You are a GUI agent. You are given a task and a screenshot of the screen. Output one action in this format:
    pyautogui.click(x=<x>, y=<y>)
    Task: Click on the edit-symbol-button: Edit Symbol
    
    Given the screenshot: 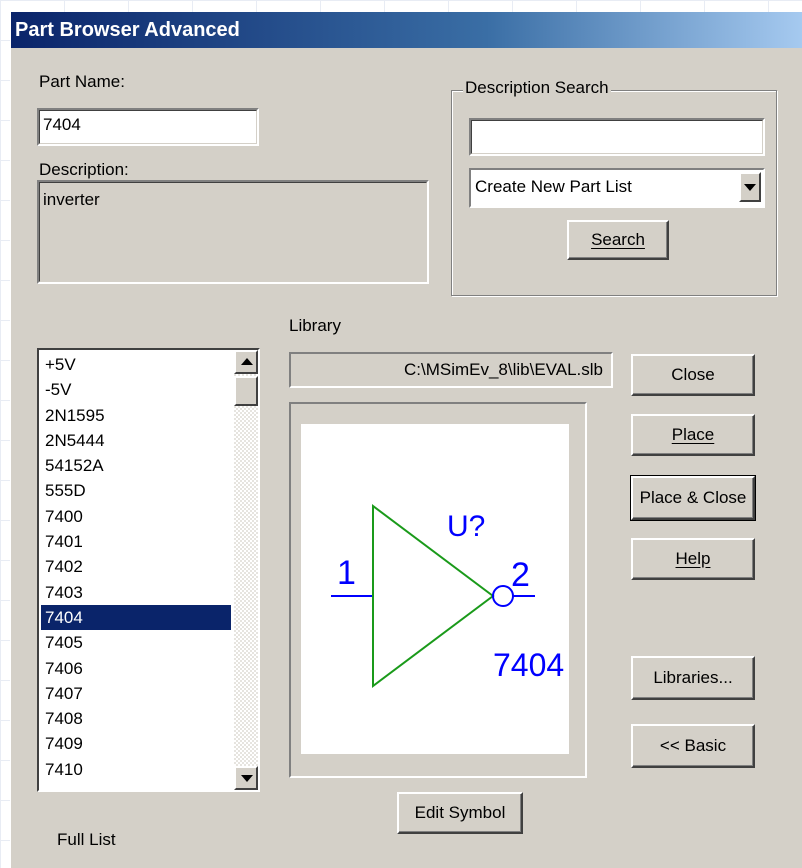 What is the action you would take?
    pyautogui.click(x=460, y=813)
    